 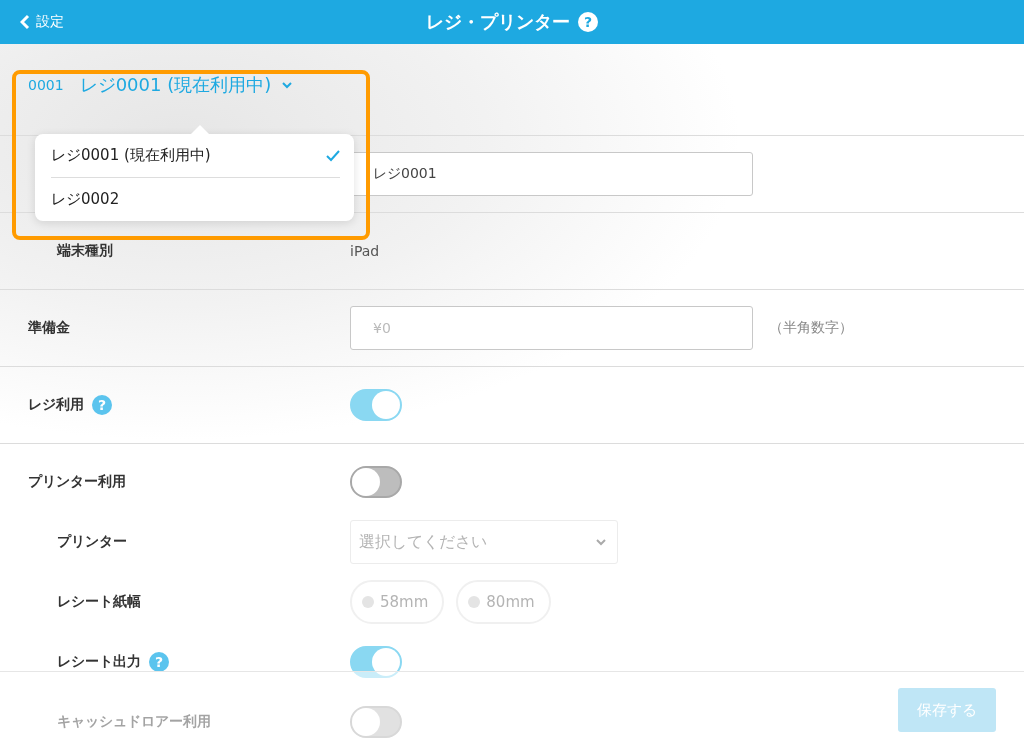 What do you see at coordinates (195, 156) in the screenshot?
I see `dropdown-option: レジ0001 (現在利用中)` at bounding box center [195, 156].